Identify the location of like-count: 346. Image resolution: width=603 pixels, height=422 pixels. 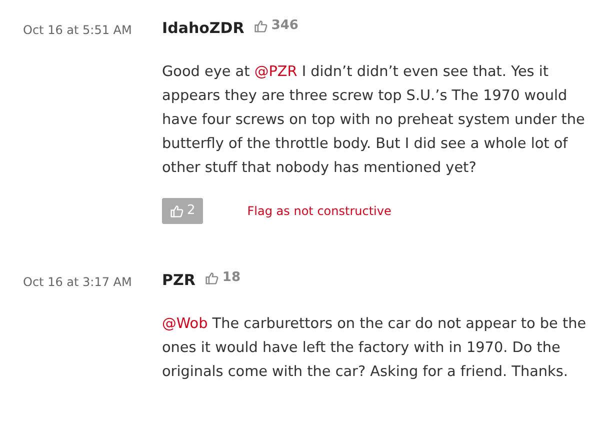
(284, 26).